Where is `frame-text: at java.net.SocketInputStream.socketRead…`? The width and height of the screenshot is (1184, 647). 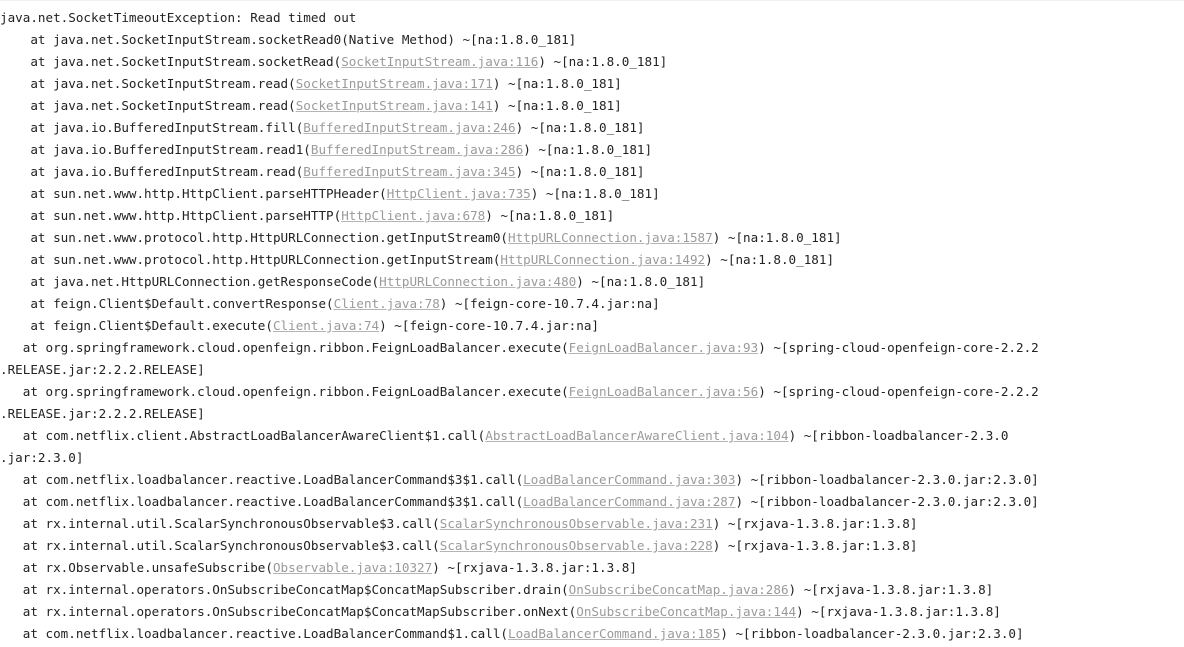
frame-text: at java.net.SocketInputStream.socketRead… is located at coordinates (288, 39).